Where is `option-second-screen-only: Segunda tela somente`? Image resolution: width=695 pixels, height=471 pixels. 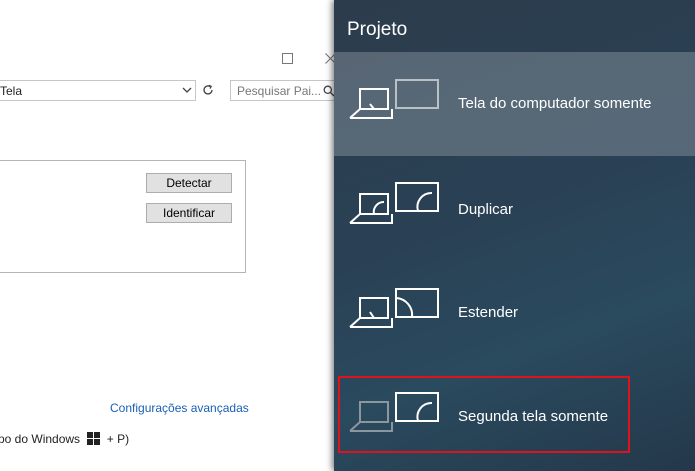 option-second-screen-only: Segunda tela somente is located at coordinates (514, 417).